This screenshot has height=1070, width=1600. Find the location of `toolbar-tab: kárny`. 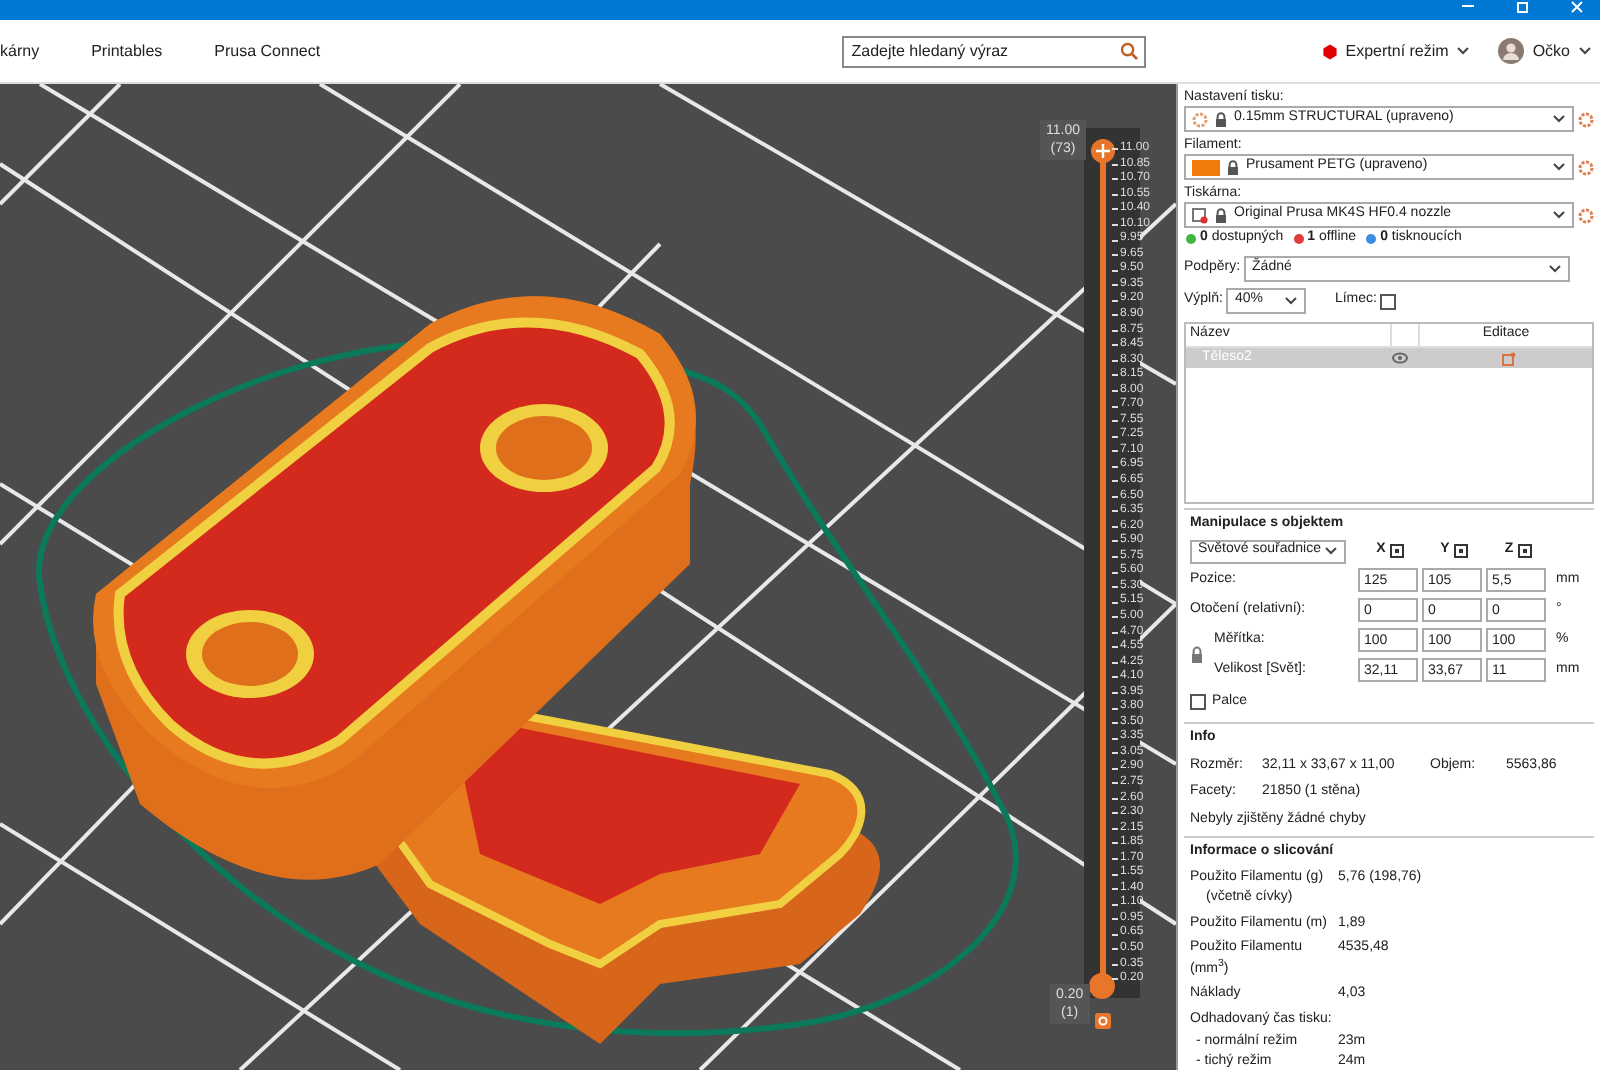

toolbar-tab: kárny is located at coordinates (20, 51).